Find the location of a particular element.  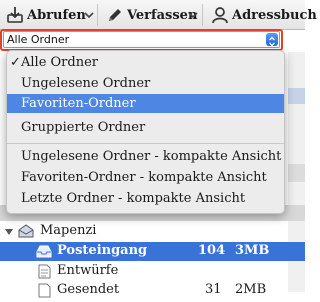

addressbook-button: Adressbuch is located at coordinates (264, 15).